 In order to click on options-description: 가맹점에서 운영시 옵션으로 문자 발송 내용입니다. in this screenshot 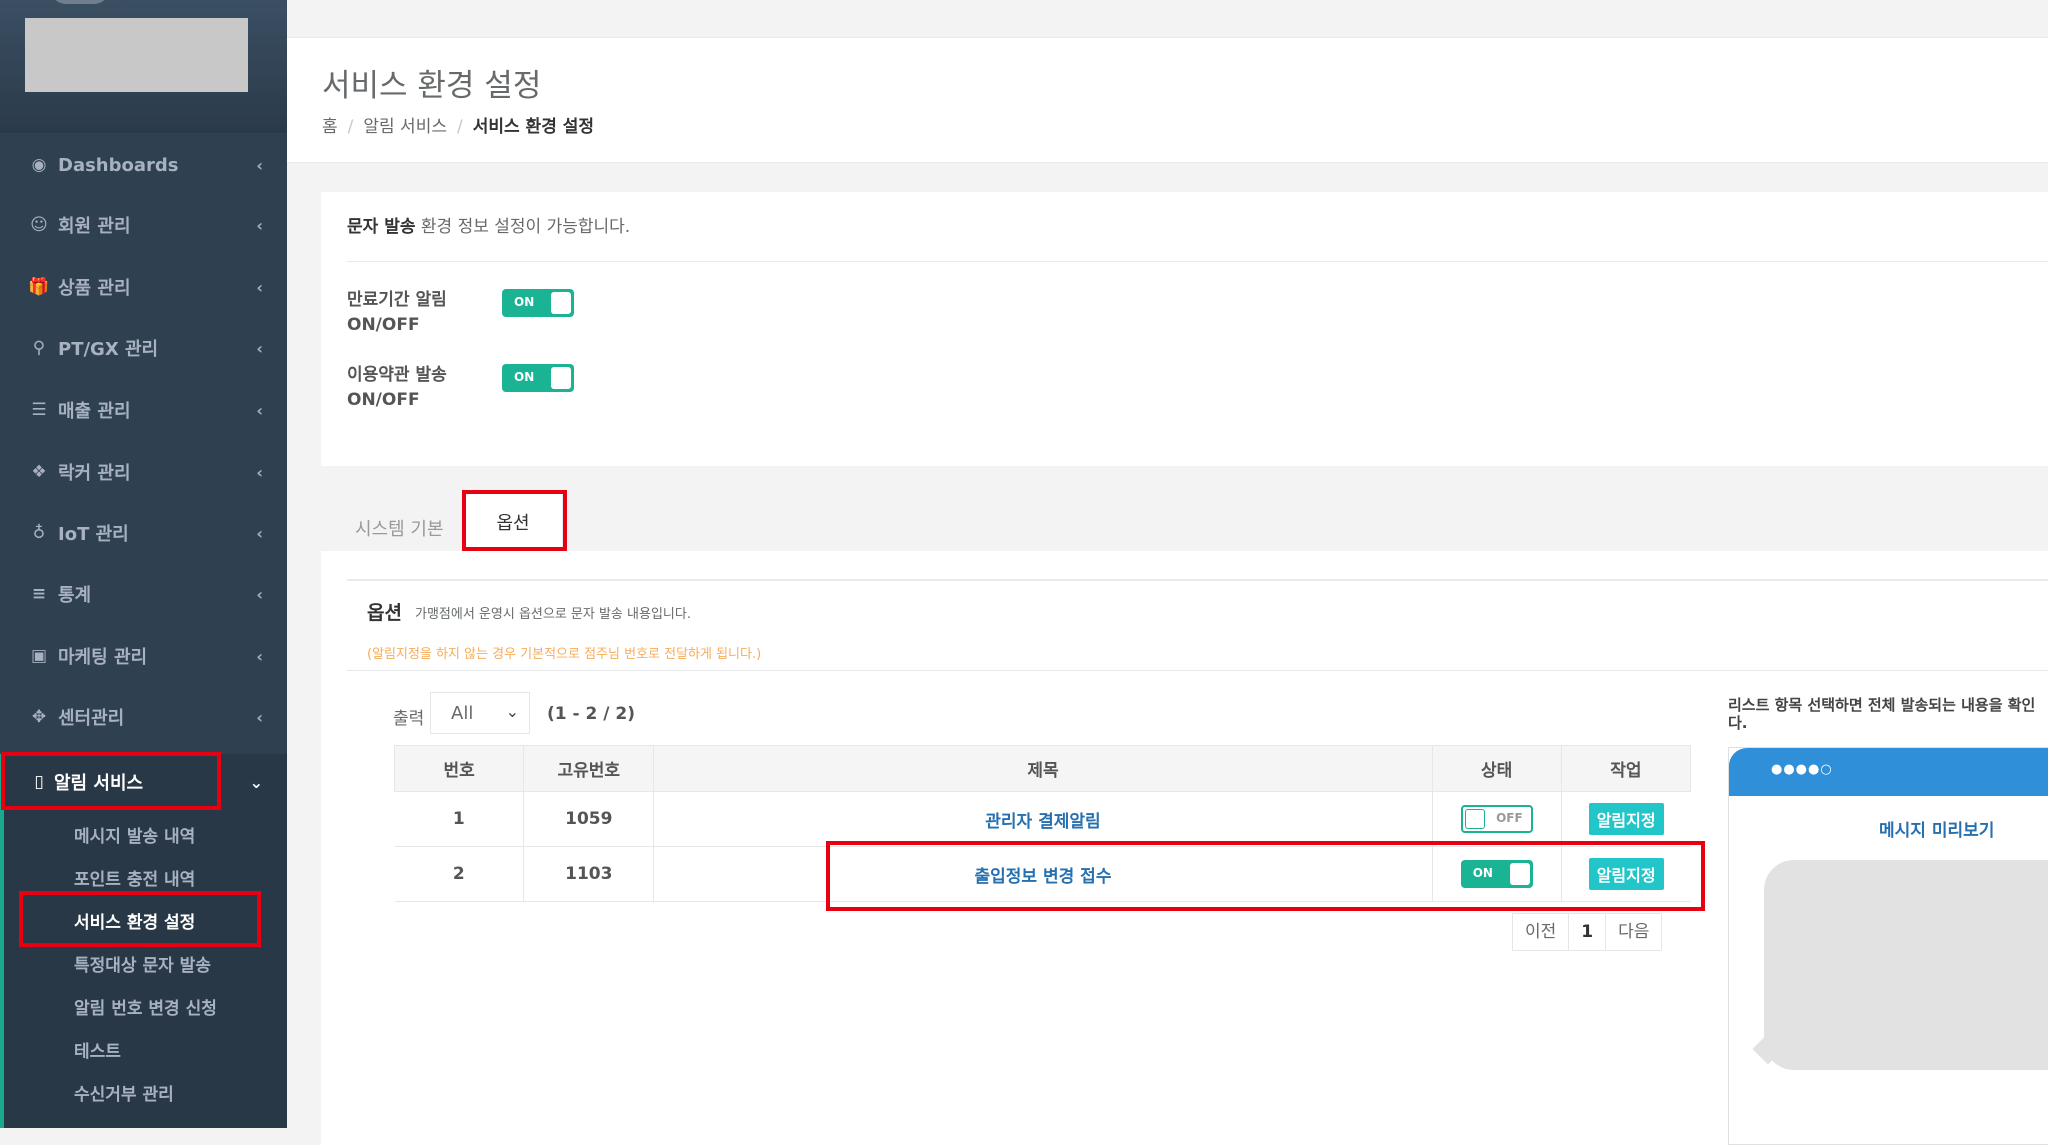, I will do `click(553, 614)`.